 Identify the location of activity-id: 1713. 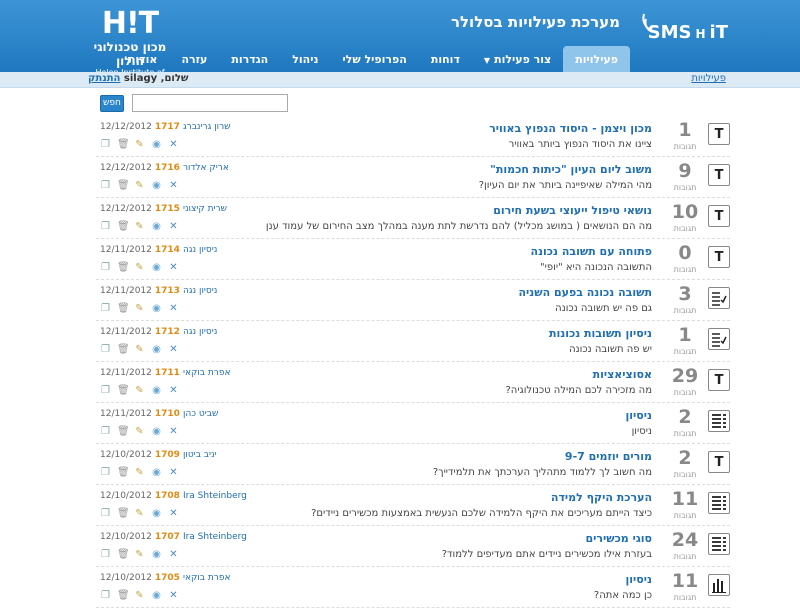
(167, 291).